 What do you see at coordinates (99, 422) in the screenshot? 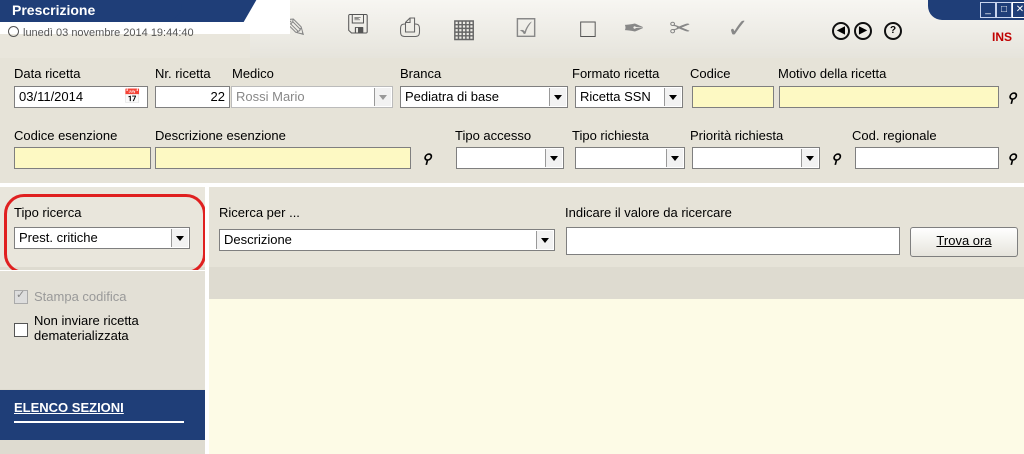
I see `elenco-underline` at bounding box center [99, 422].